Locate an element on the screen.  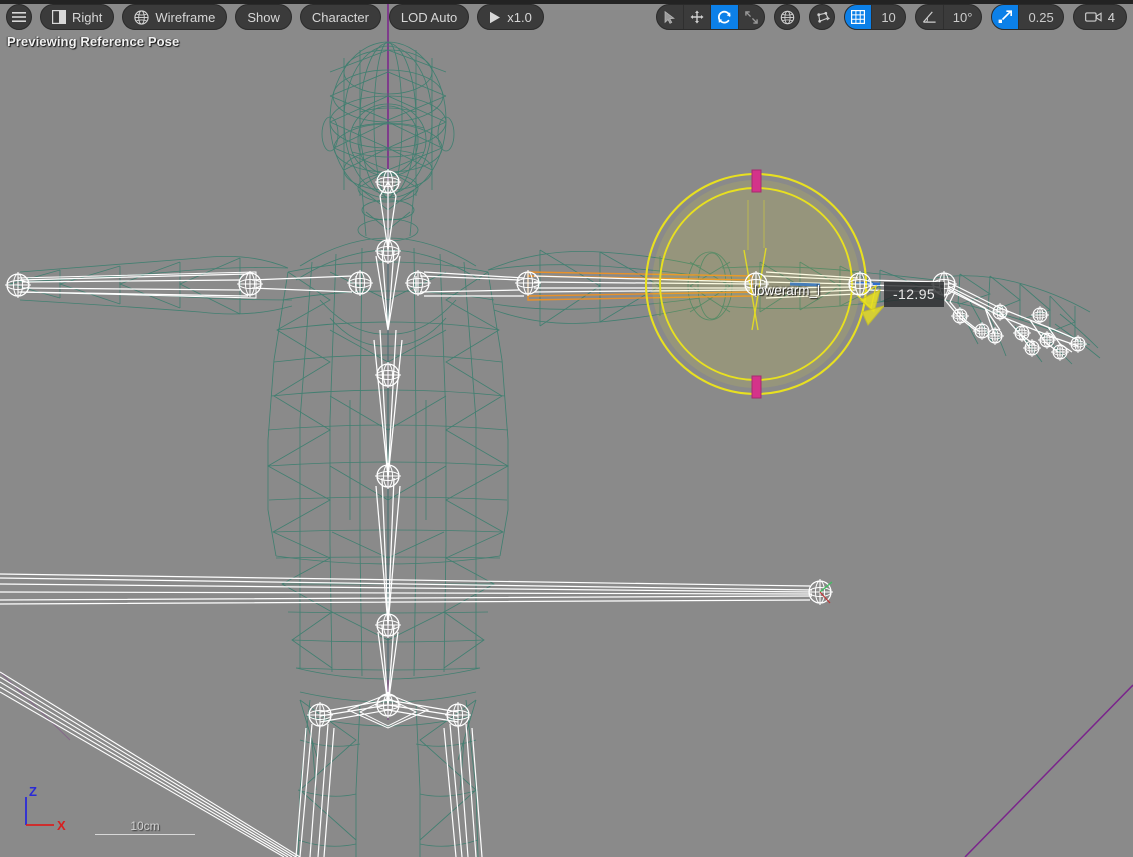
grid-snap-toggle is located at coordinates (858, 17).